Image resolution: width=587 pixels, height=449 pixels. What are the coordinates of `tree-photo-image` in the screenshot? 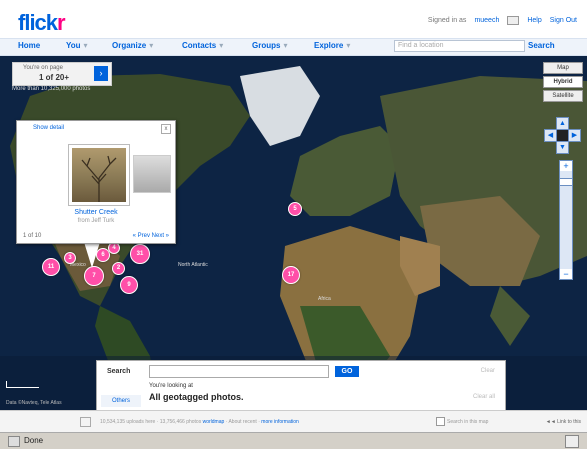 It's located at (99, 178).